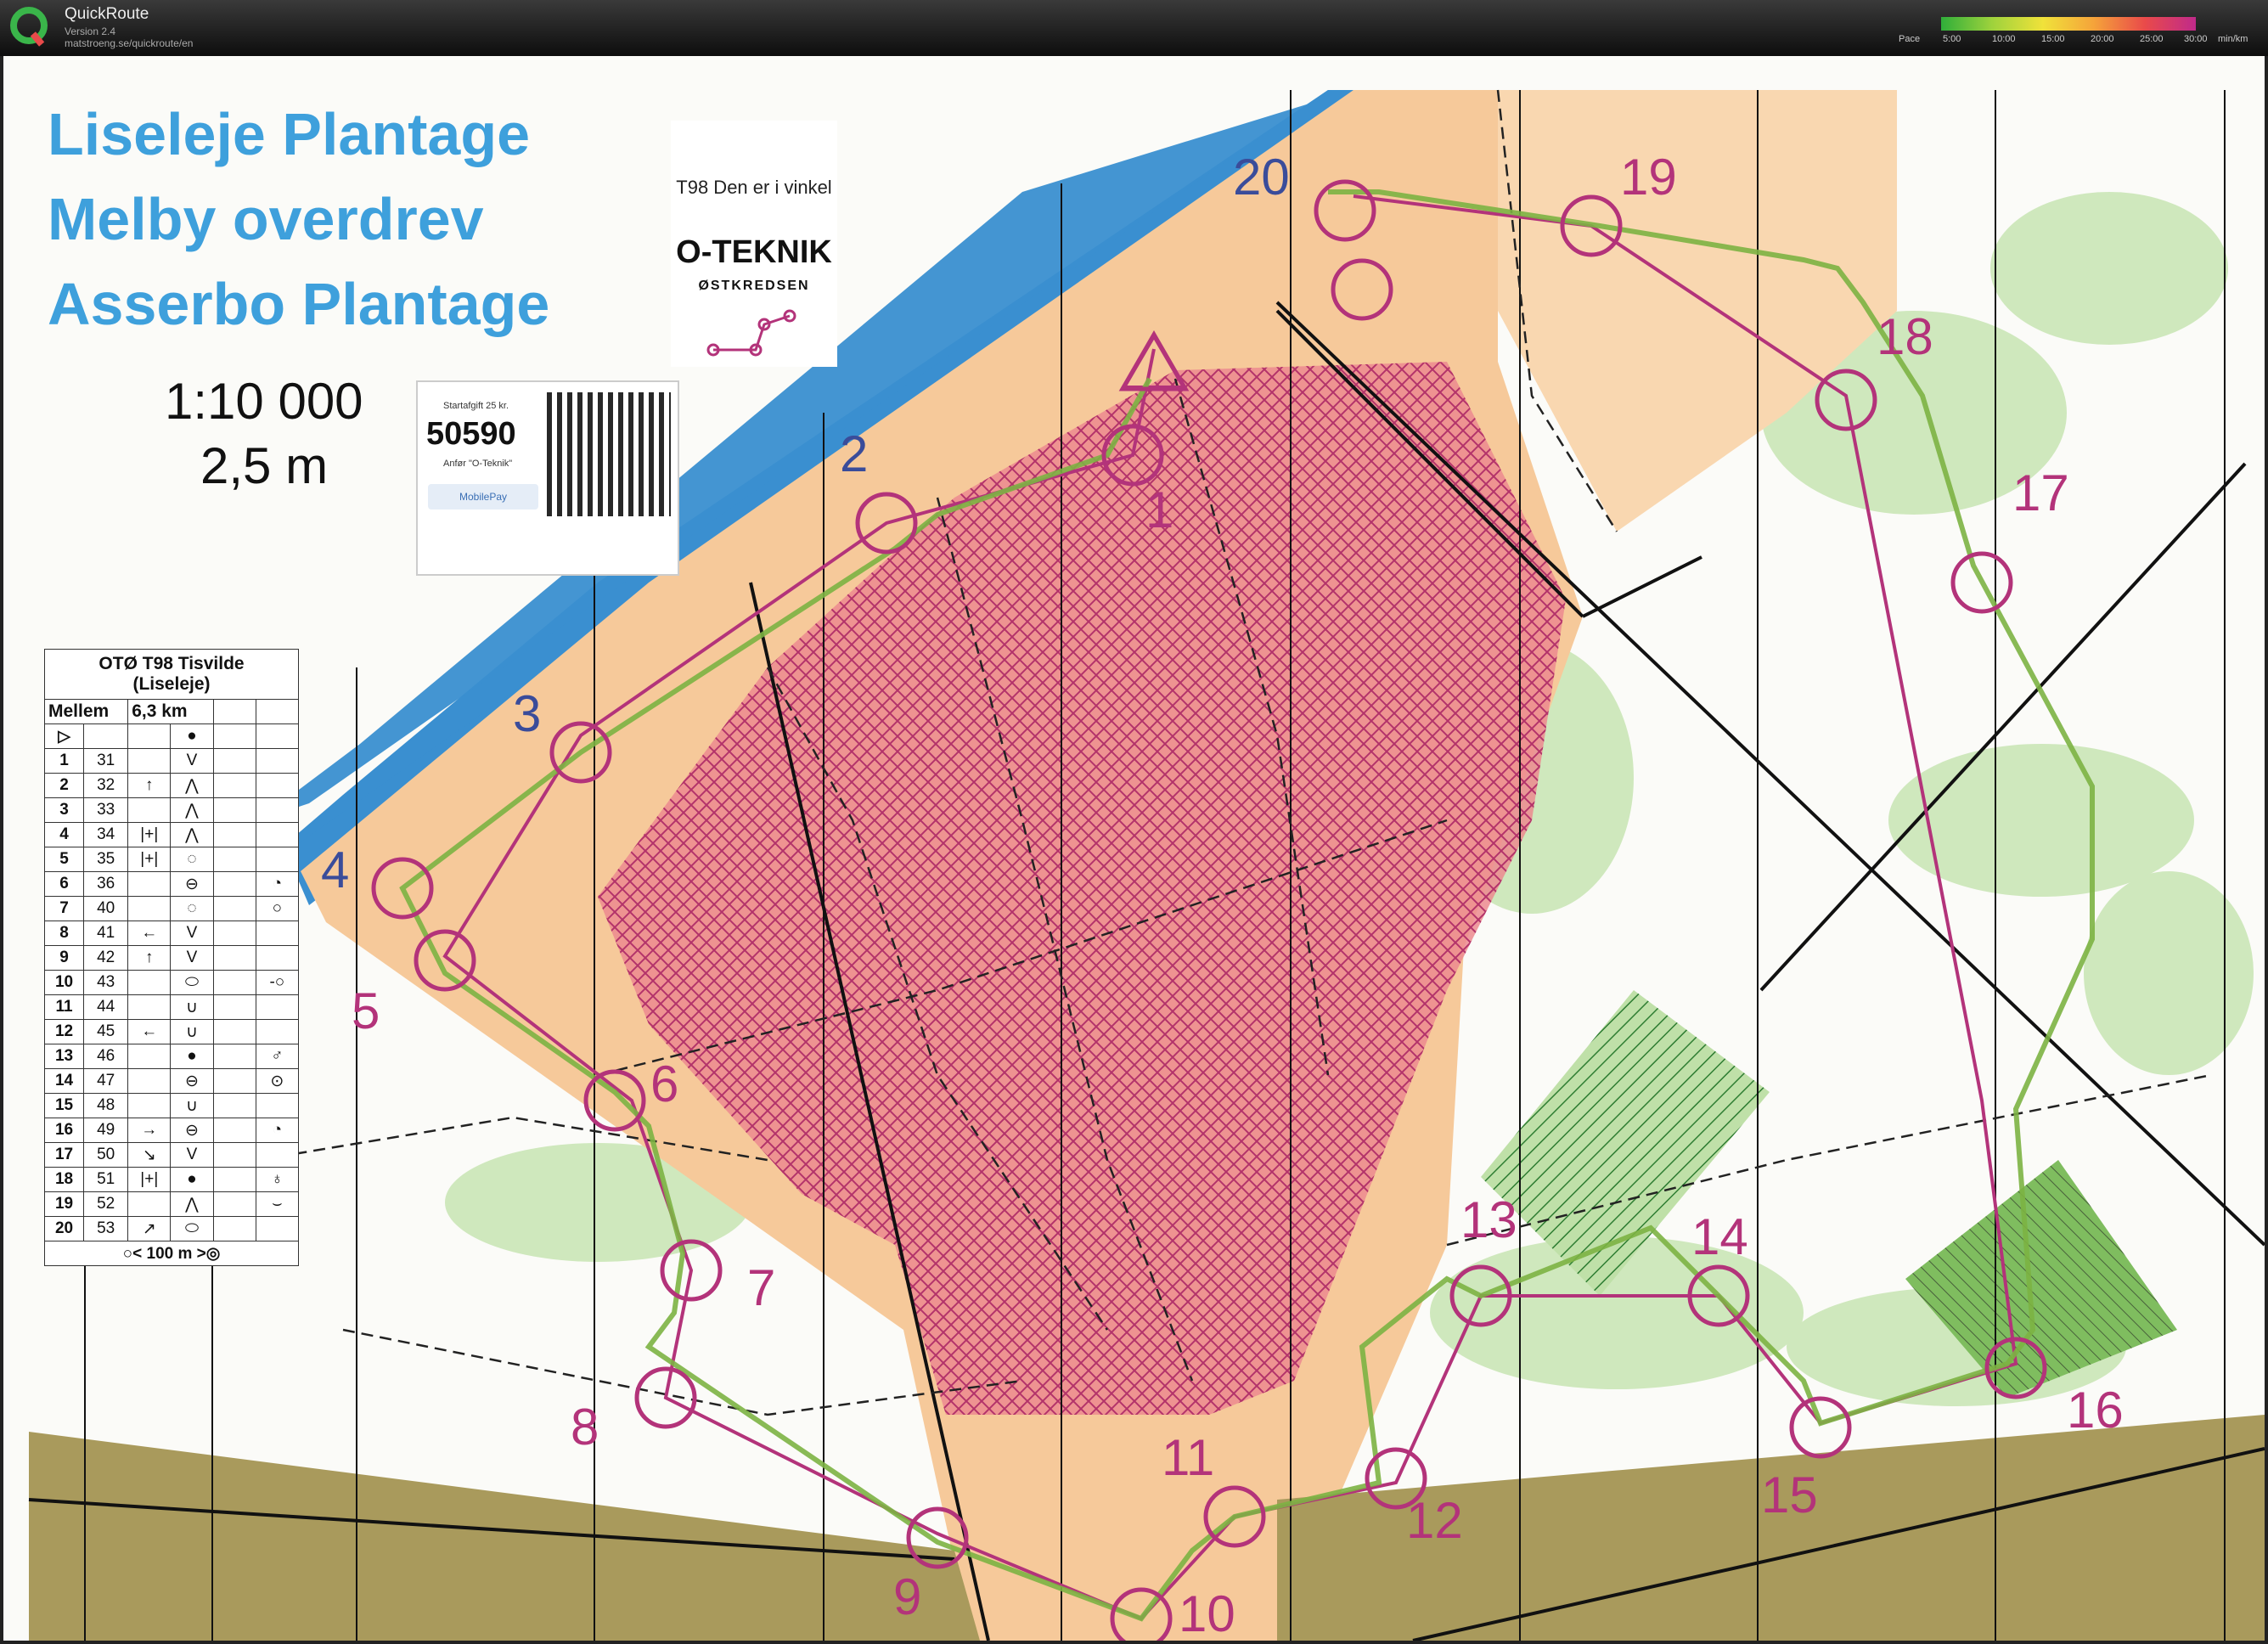  I want to click on description-row: 19 52 ⋀ ⌣, so click(171, 1204).